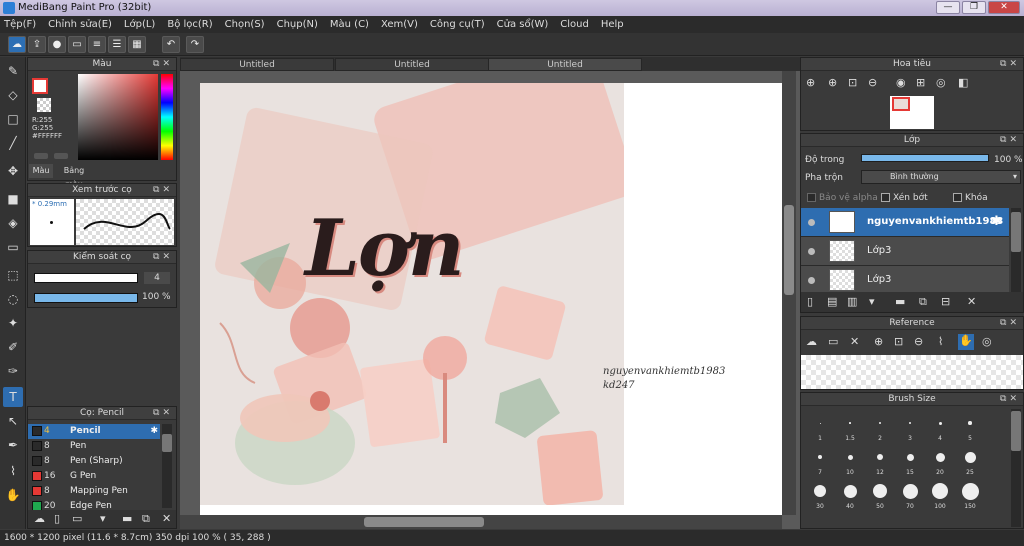 The image size is (1024, 546). I want to click on brush-size-option: 7, so click(820, 462).